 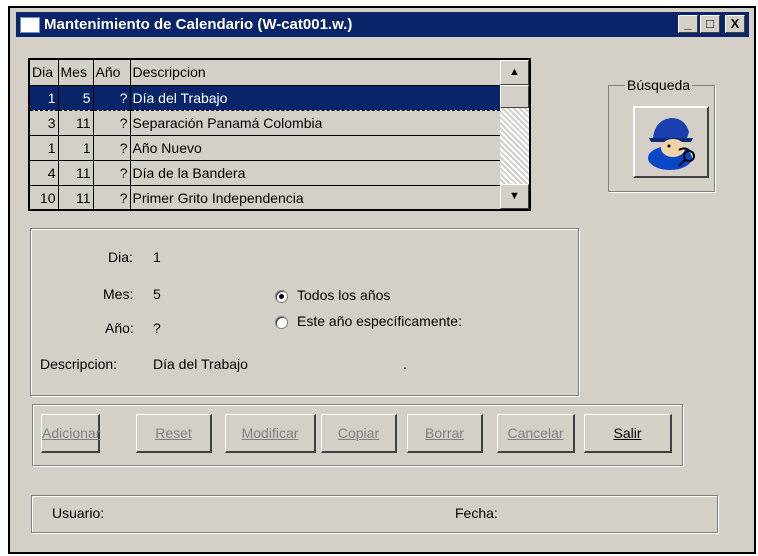 What do you see at coordinates (30, 25) in the screenshot?
I see `window-icon` at bounding box center [30, 25].